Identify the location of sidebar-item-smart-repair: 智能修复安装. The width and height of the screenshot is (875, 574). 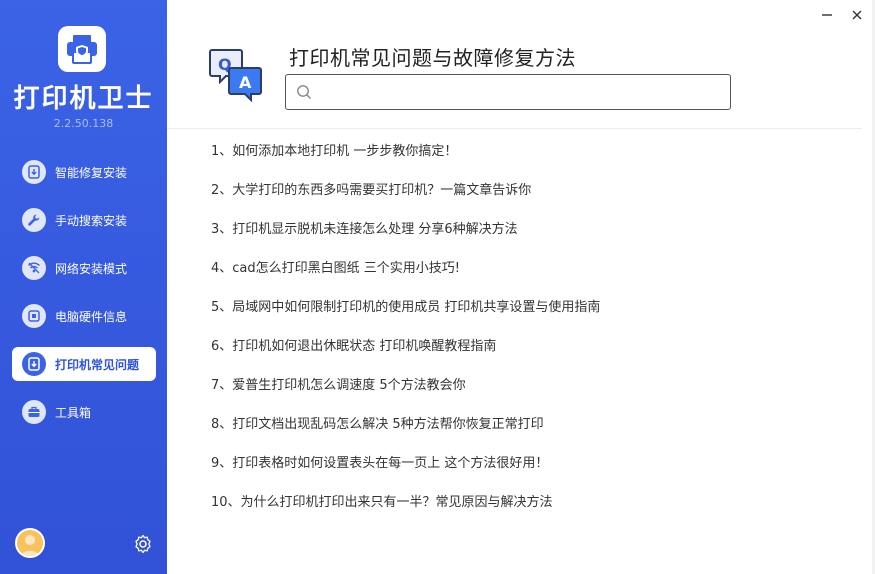
(84, 172).